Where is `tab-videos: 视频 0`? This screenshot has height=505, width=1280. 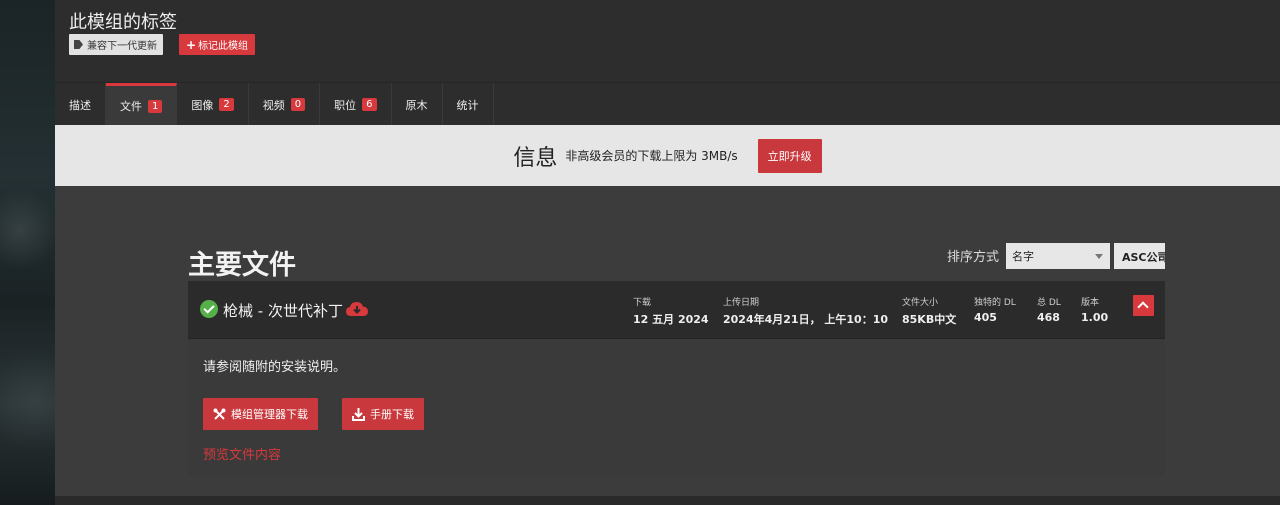 tab-videos: 视频 0 is located at coordinates (285, 104).